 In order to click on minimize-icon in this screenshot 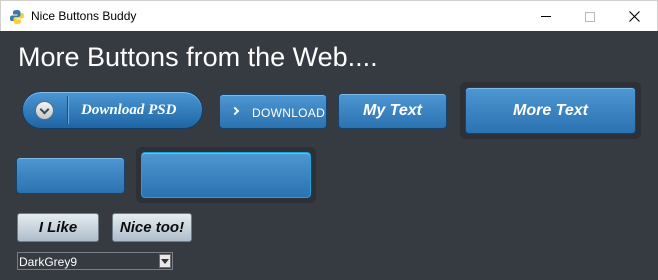, I will do `click(546, 16)`.